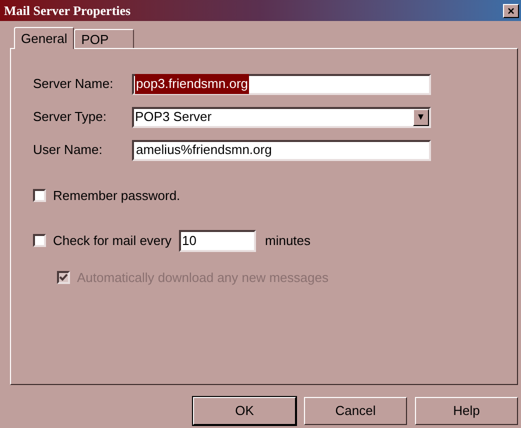 This screenshot has width=521, height=428. What do you see at coordinates (44, 38) in the screenshot?
I see `tab: General` at bounding box center [44, 38].